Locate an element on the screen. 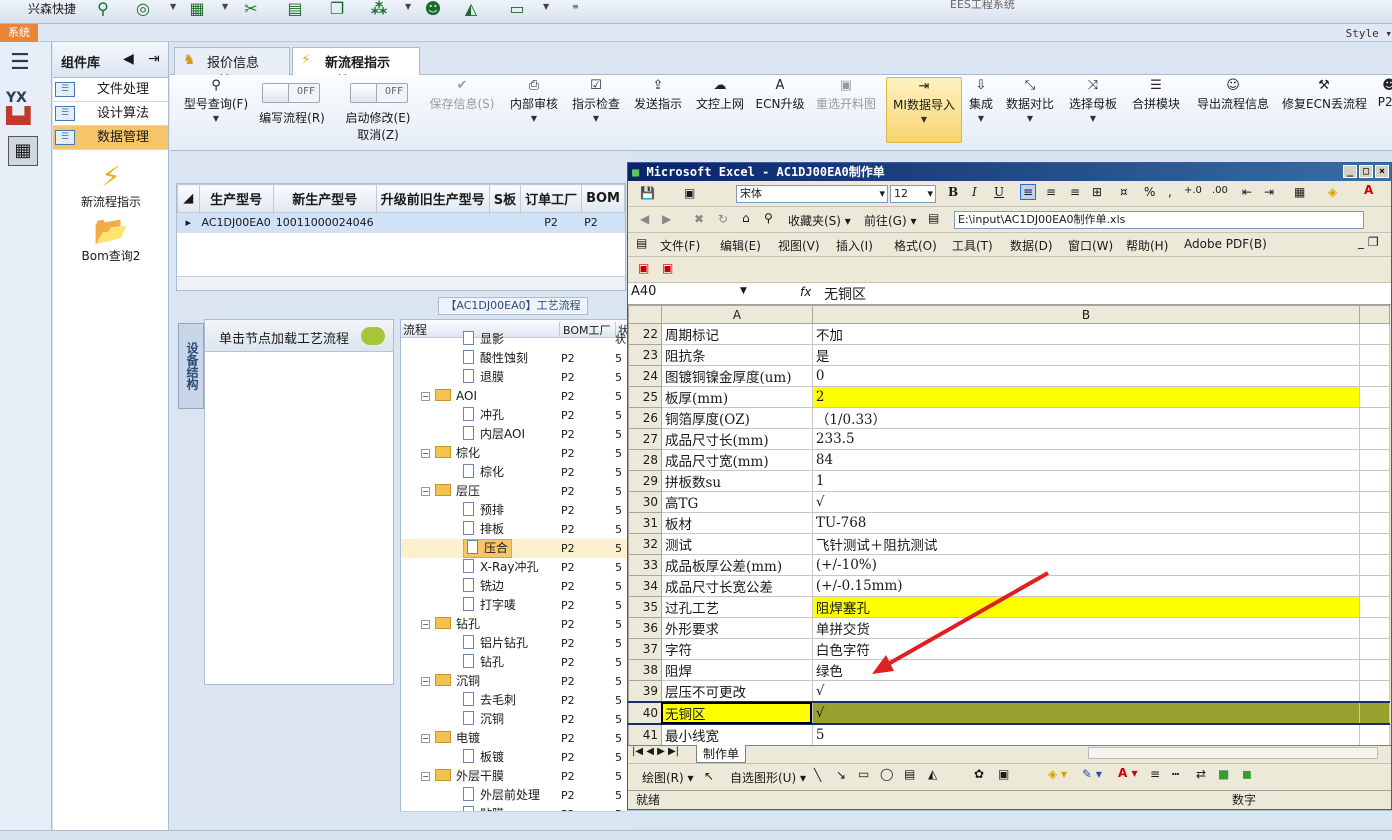 This screenshot has width=1392, height=840. table-row: ▸ AC1DJ00EA0 10011000024046 P2 P2 is located at coordinates (401, 222).